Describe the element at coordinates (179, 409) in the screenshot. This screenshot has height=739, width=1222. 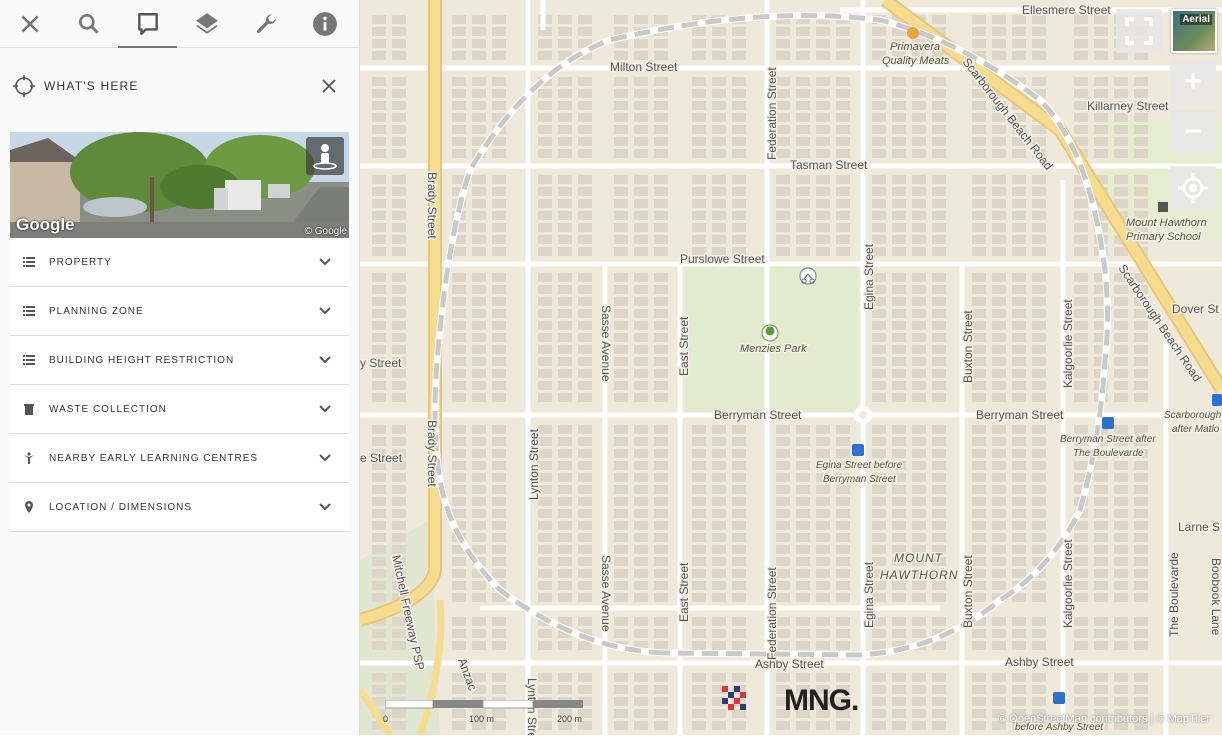
I see `section-waste-collection: WASTE COLLECTION` at that location.